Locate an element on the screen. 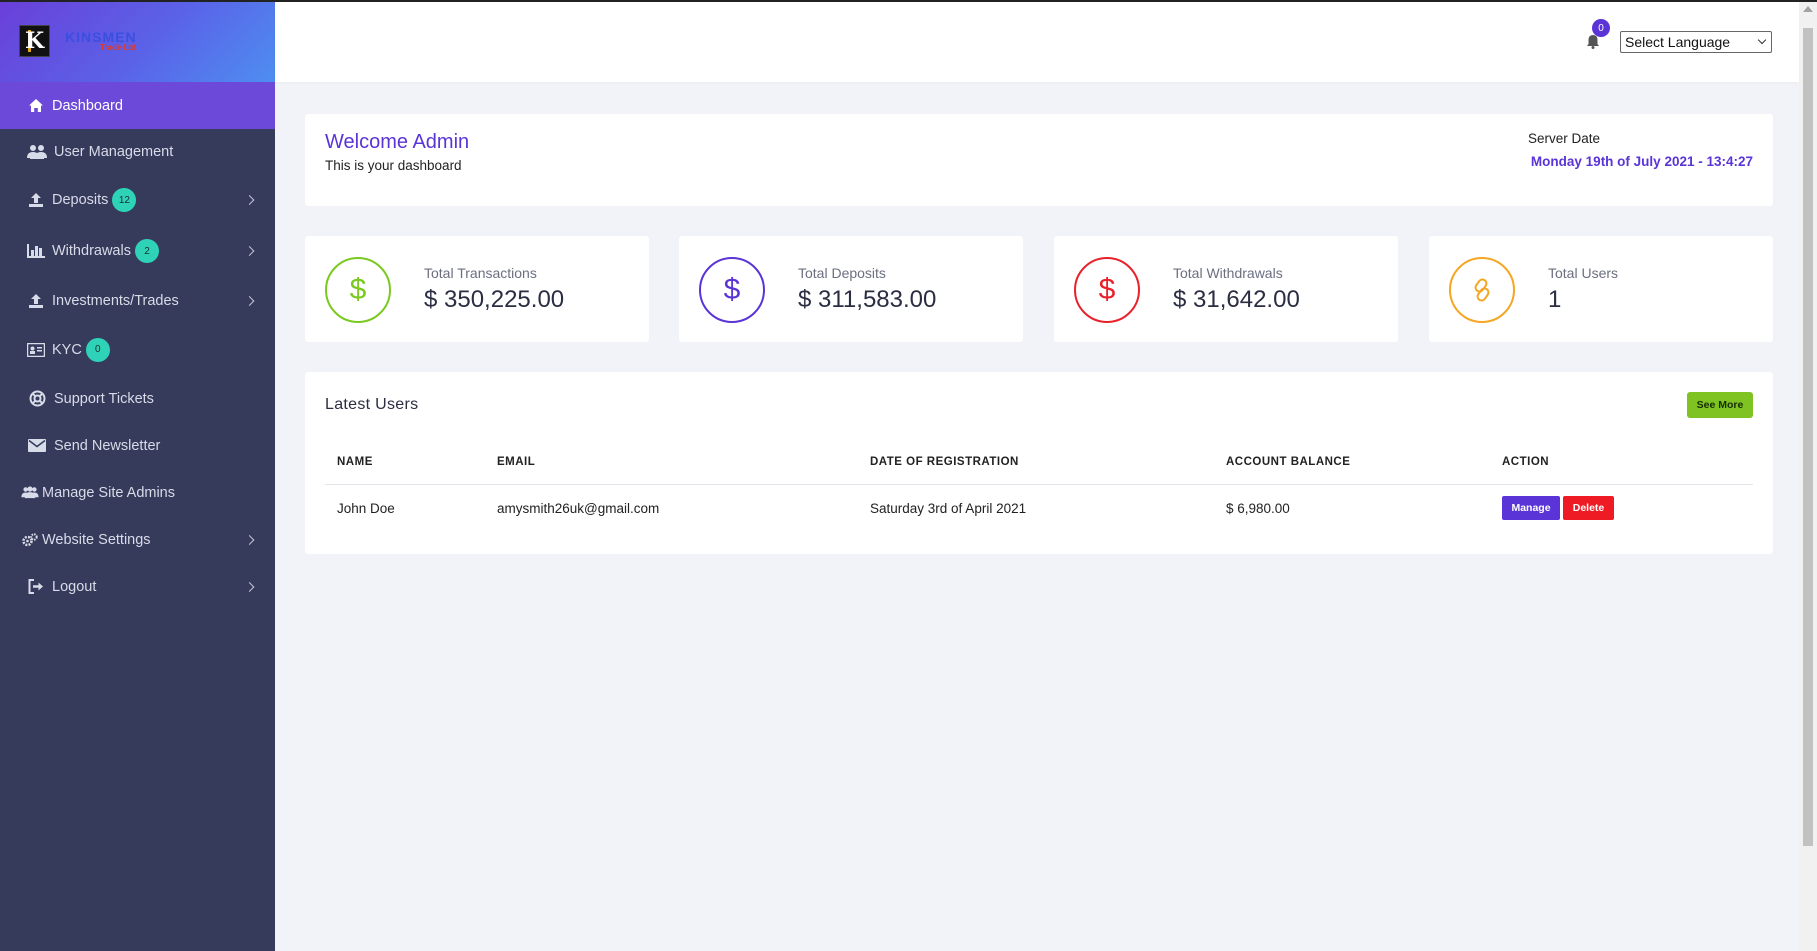  column-header-date: DATE OF REGISTRATION is located at coordinates (944, 462).